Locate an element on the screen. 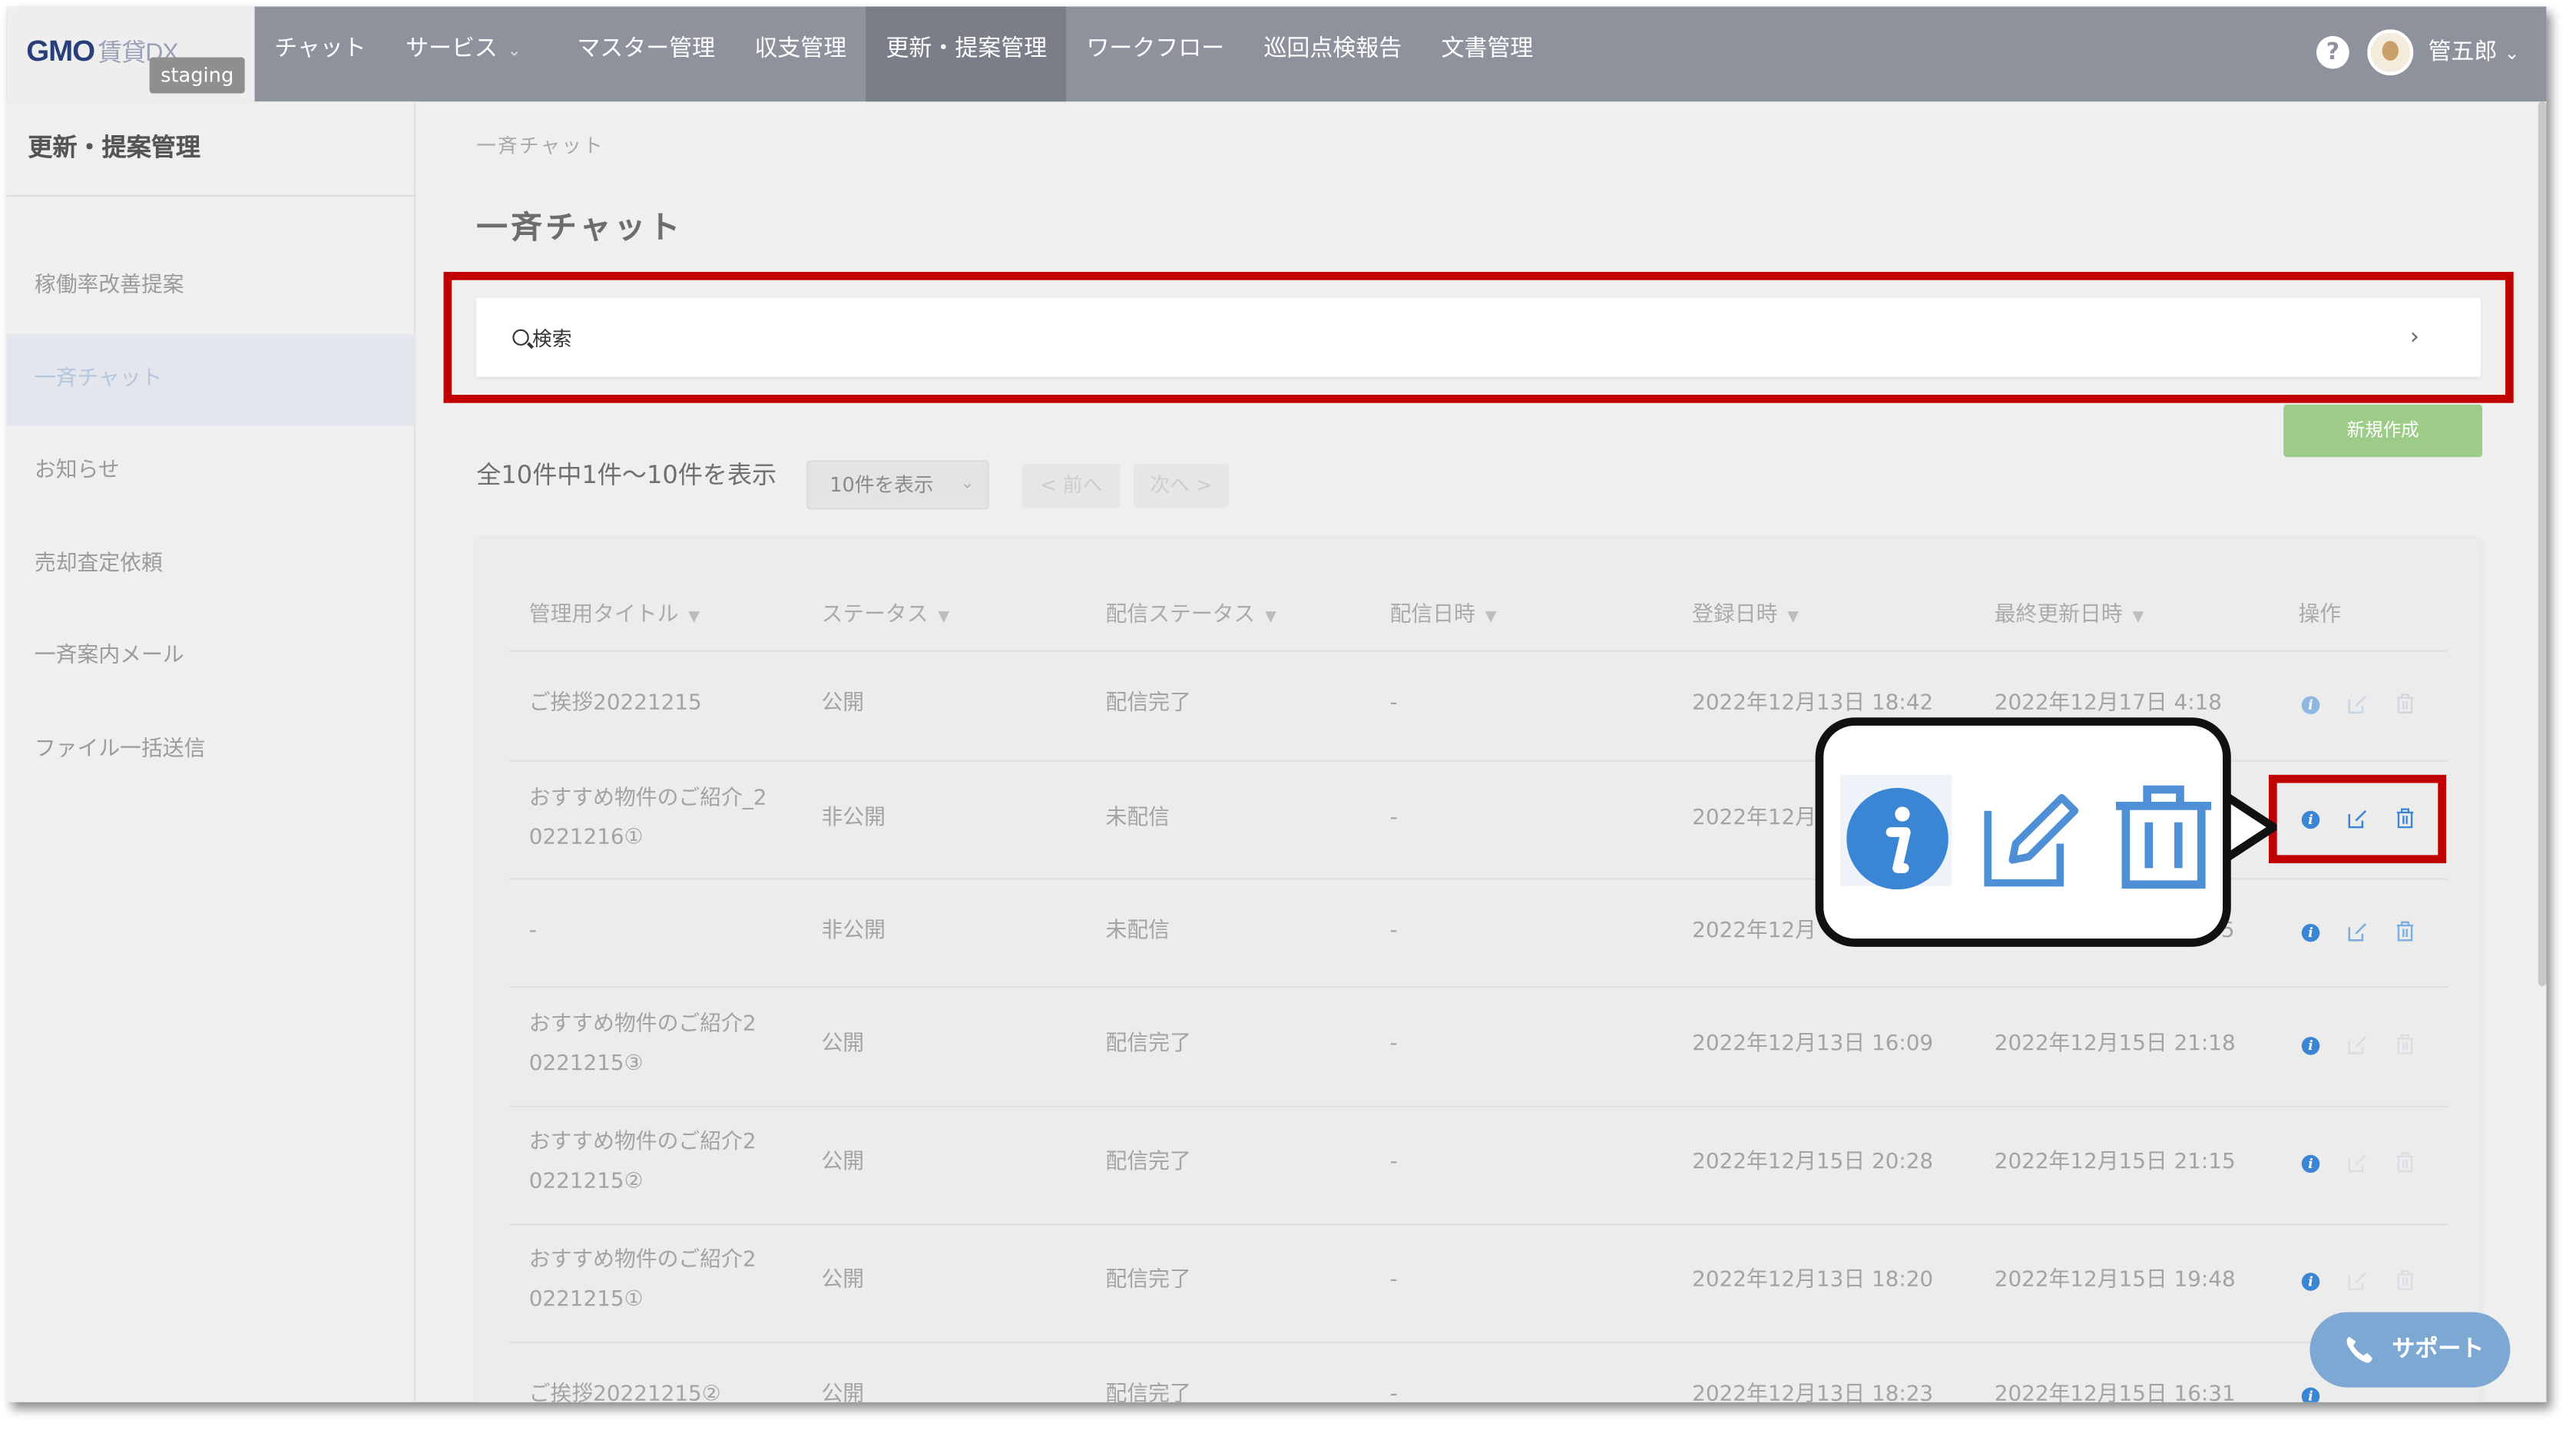 This screenshot has height=1430, width=2576. cell-title: ご挨拶20221215② is located at coordinates (625, 1389).